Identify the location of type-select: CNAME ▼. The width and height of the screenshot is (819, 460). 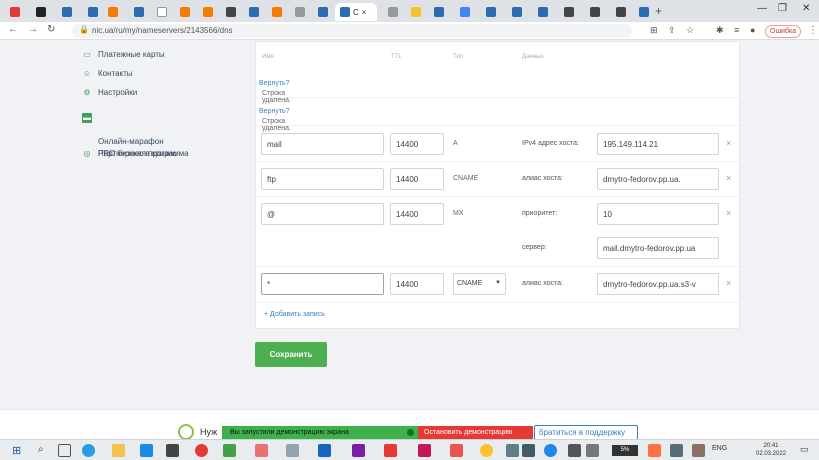
(479, 284).